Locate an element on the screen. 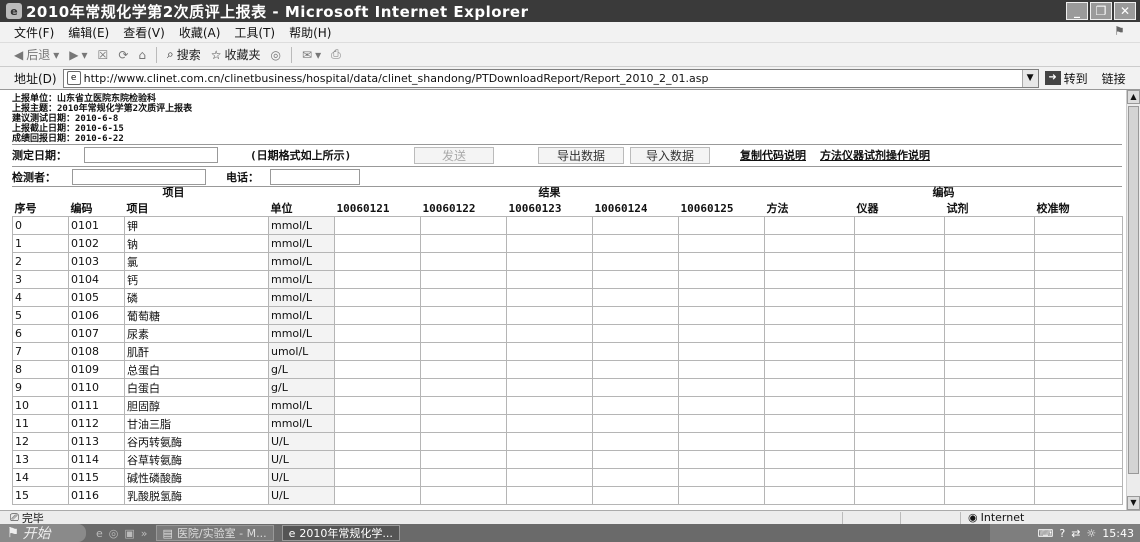 This screenshot has height=542, width=1140. menu-favorites: 收藏(A) is located at coordinates (200, 32).